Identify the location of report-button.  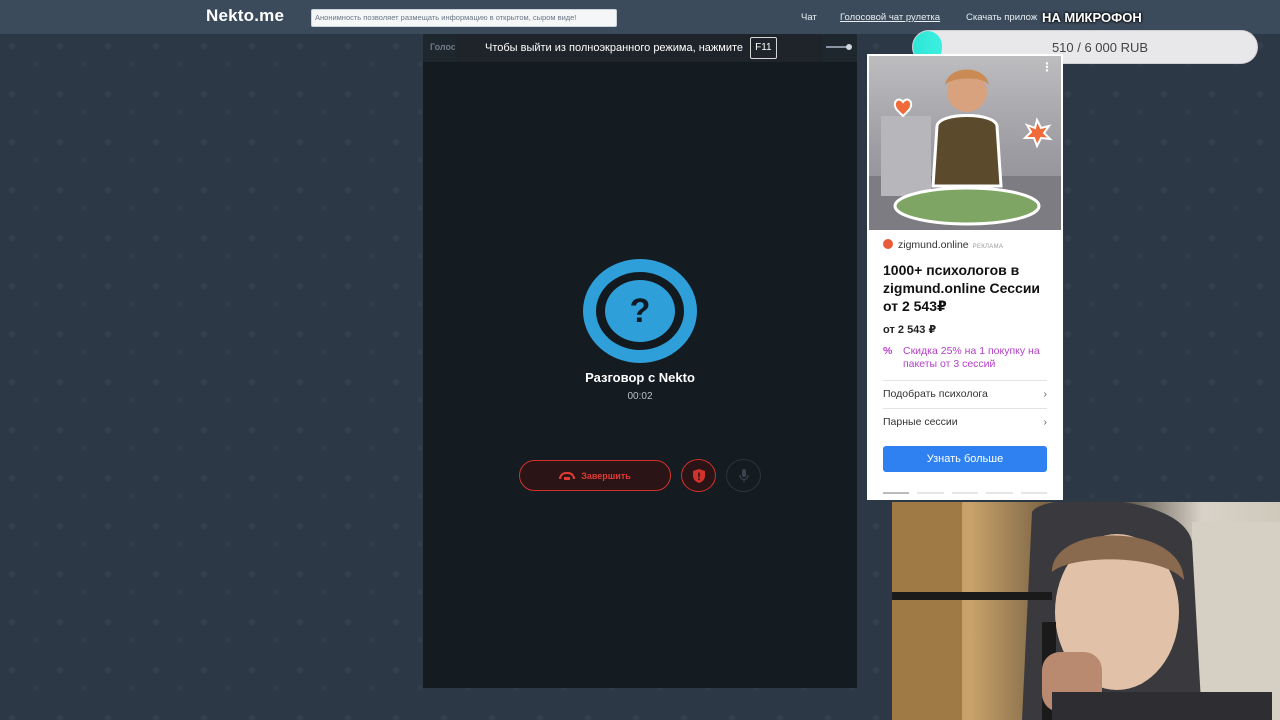
(698, 475).